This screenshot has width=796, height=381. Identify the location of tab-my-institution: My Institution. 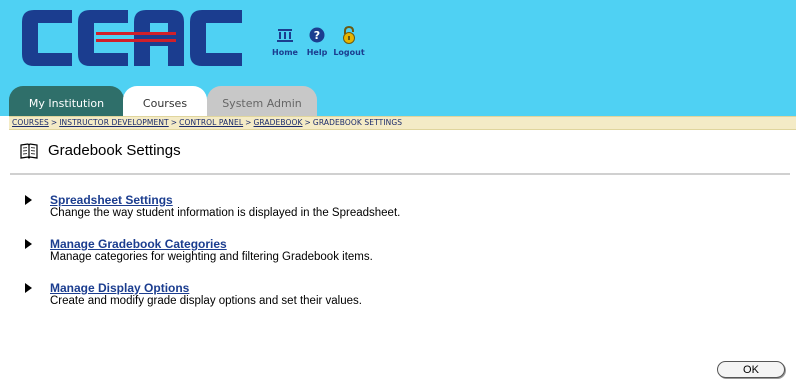
(66, 101).